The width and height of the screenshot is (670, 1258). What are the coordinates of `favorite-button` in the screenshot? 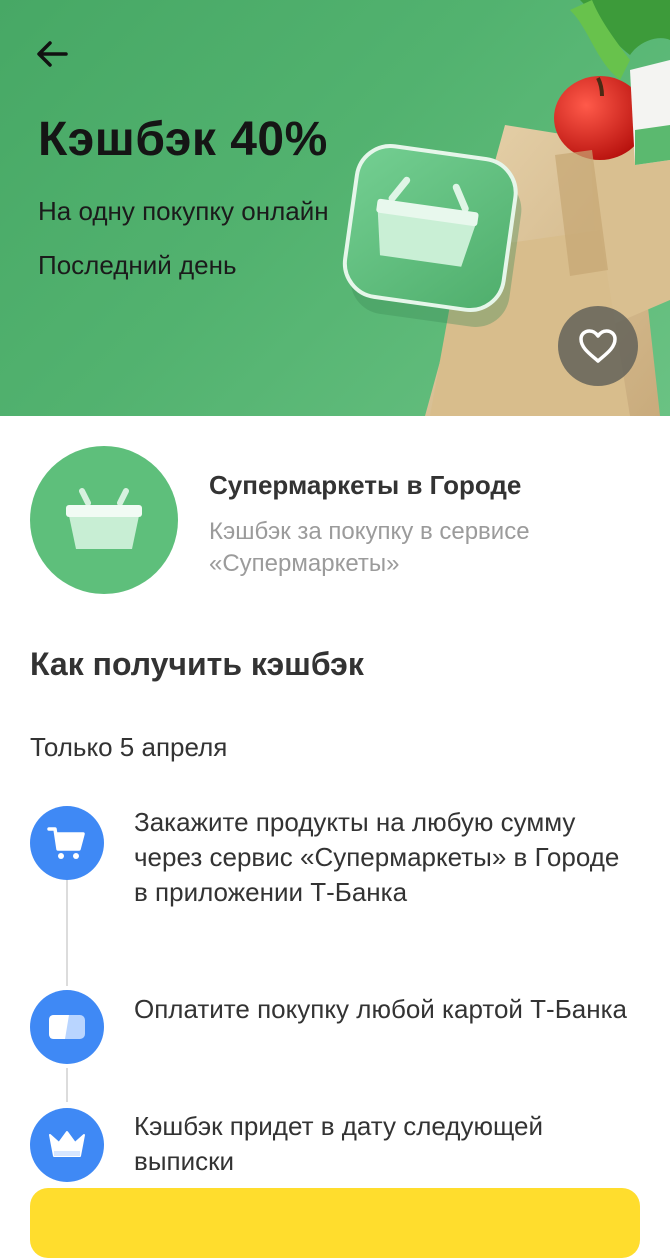 It's located at (598, 346).